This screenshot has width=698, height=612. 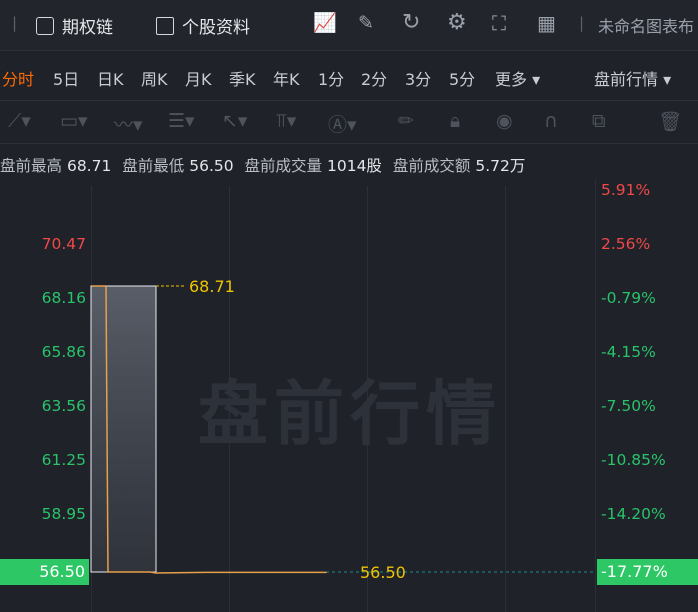 I want to click on percent-tick: -14.20%, so click(x=633, y=514).